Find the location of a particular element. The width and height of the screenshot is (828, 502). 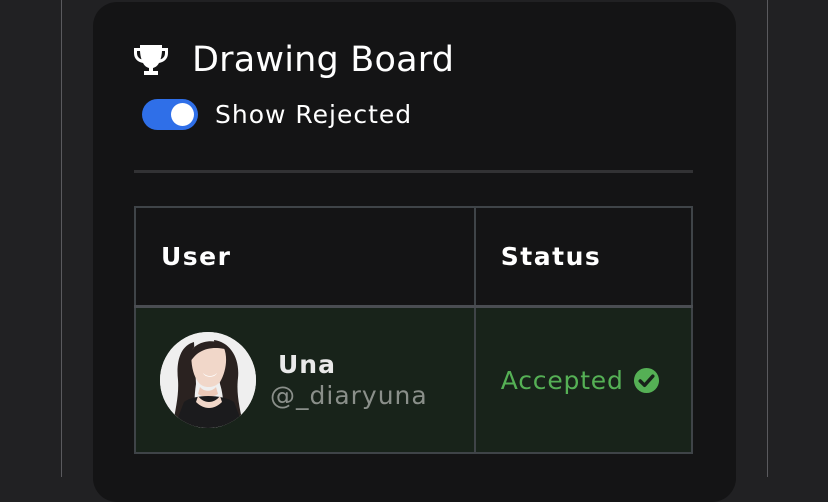

status-badge: Accepted is located at coordinates (562, 380).